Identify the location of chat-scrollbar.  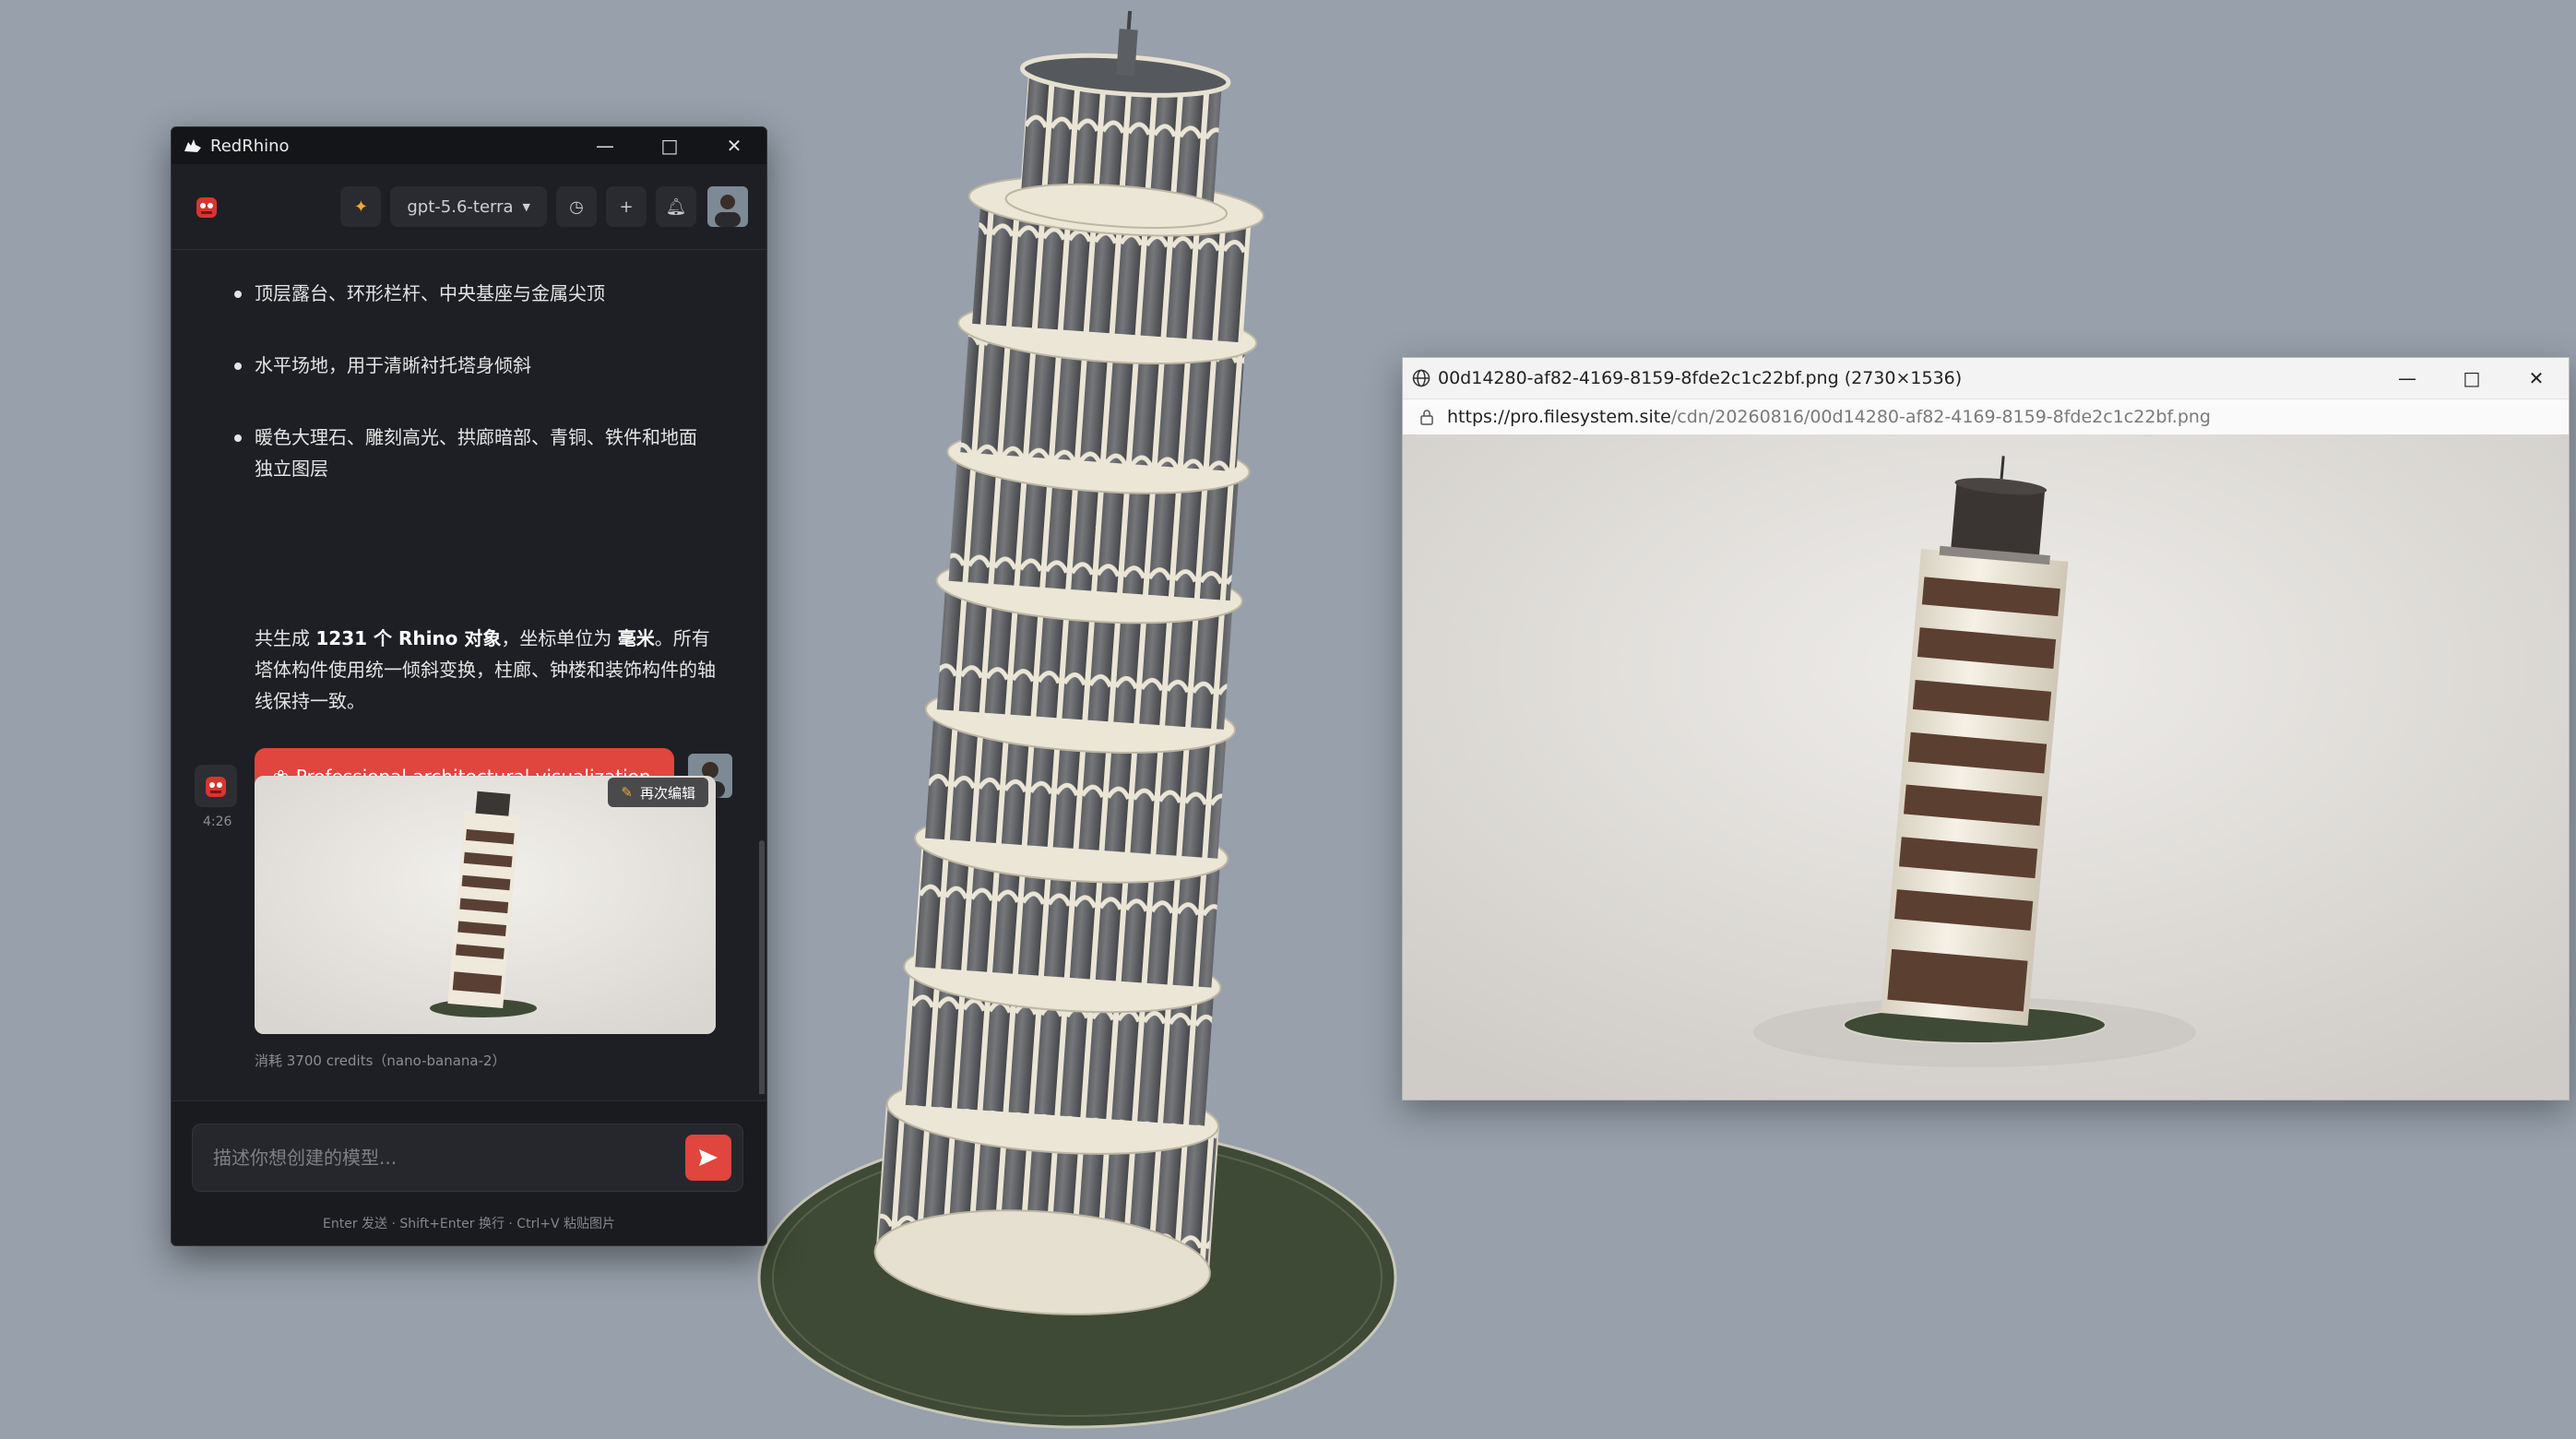
(762, 967).